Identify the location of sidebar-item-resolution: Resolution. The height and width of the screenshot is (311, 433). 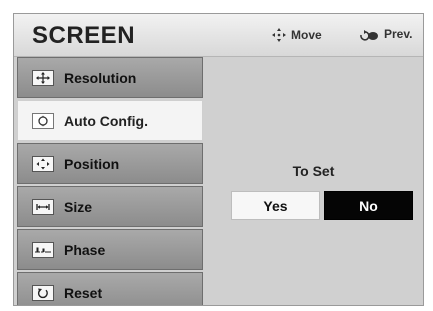
(110, 77).